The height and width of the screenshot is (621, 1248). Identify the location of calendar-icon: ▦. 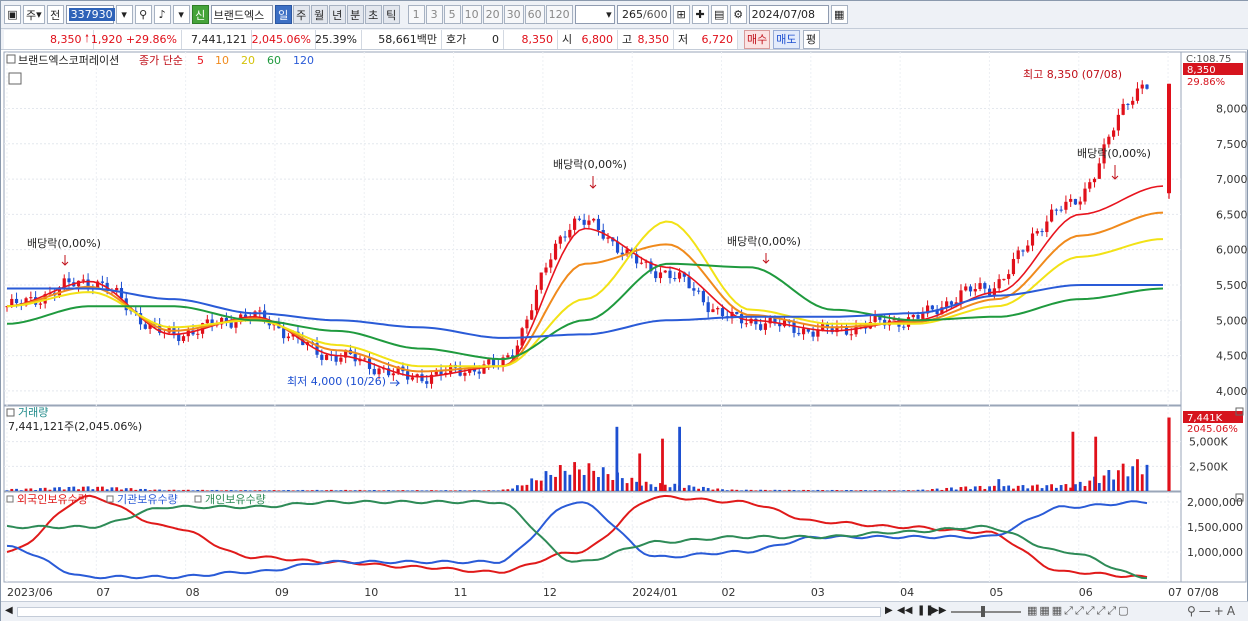
(839, 14).